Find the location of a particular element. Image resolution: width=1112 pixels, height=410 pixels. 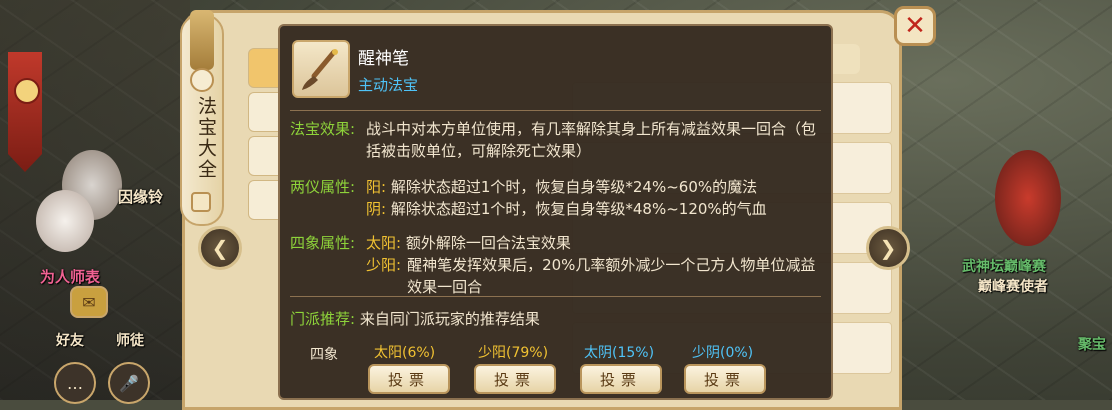

shaoyang-label: 少阳: is located at coordinates (384, 265).